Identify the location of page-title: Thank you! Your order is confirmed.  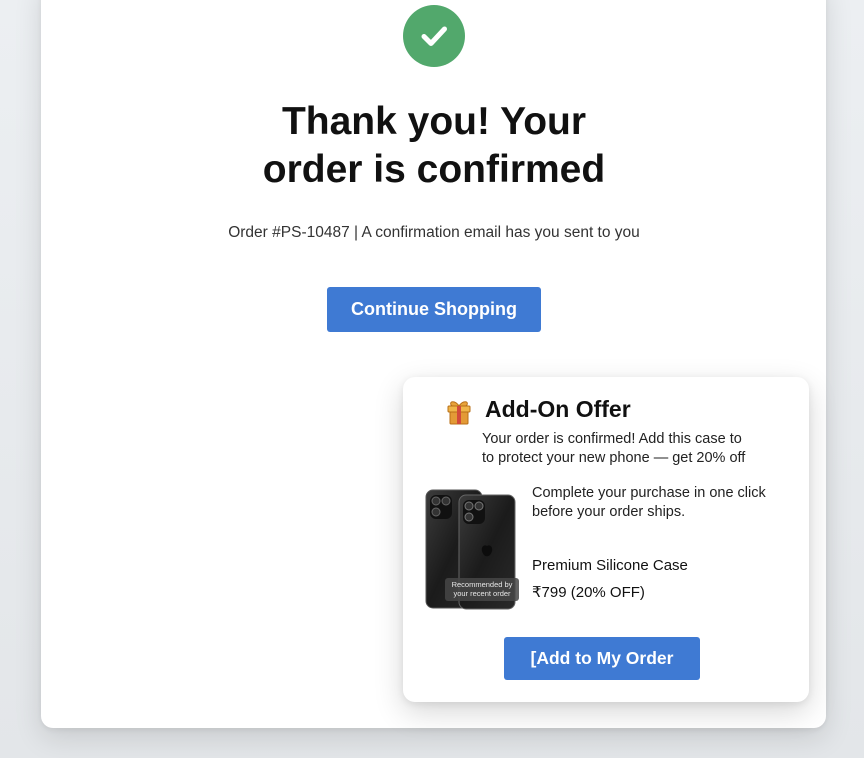
(434, 146).